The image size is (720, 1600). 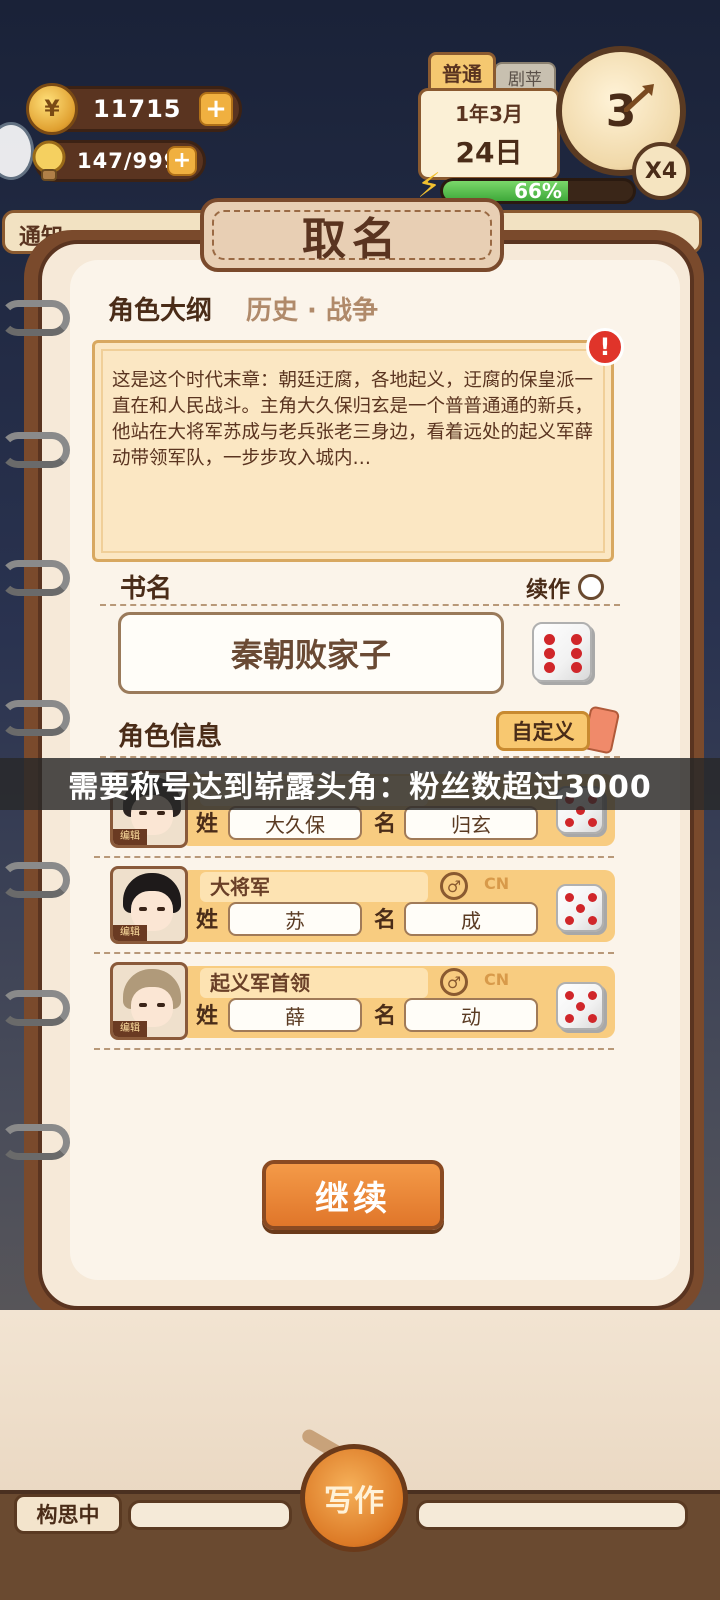 I want to click on genre-label: 历史 · 战争, so click(x=312, y=311).